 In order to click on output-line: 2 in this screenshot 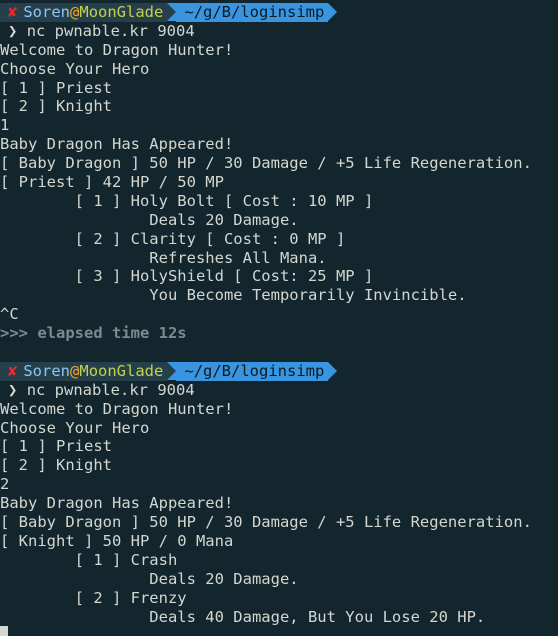, I will do `click(5, 484)`.